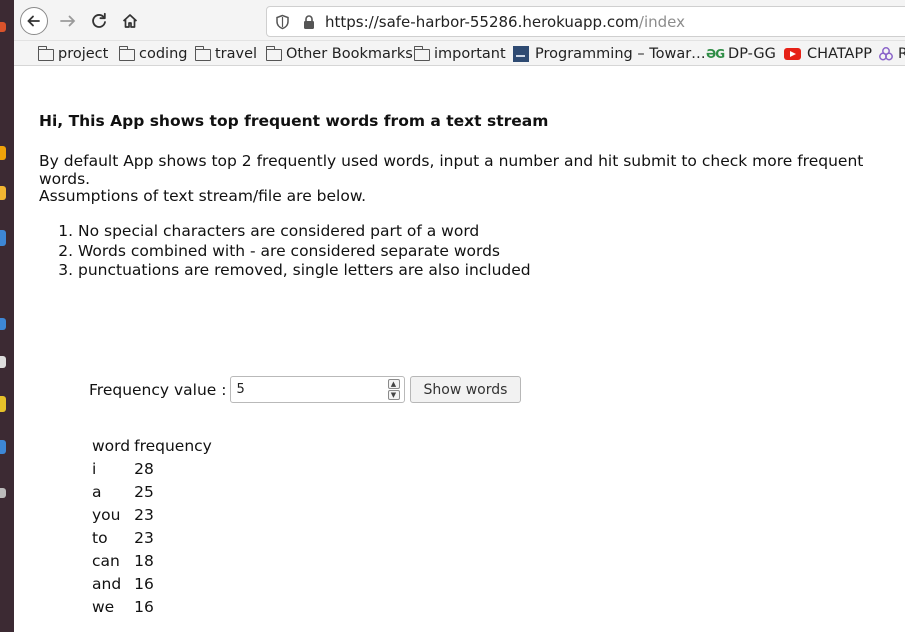  I want to click on bookmark-label: important, so click(470, 53).